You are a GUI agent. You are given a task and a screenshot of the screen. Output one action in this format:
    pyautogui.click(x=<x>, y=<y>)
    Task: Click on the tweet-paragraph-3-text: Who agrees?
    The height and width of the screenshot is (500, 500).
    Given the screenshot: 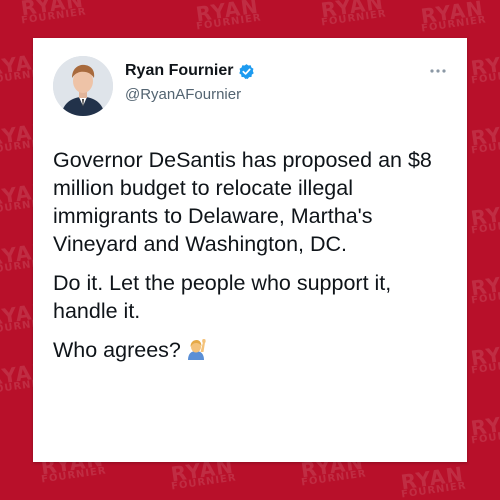 What is the action you would take?
    pyautogui.click(x=117, y=350)
    